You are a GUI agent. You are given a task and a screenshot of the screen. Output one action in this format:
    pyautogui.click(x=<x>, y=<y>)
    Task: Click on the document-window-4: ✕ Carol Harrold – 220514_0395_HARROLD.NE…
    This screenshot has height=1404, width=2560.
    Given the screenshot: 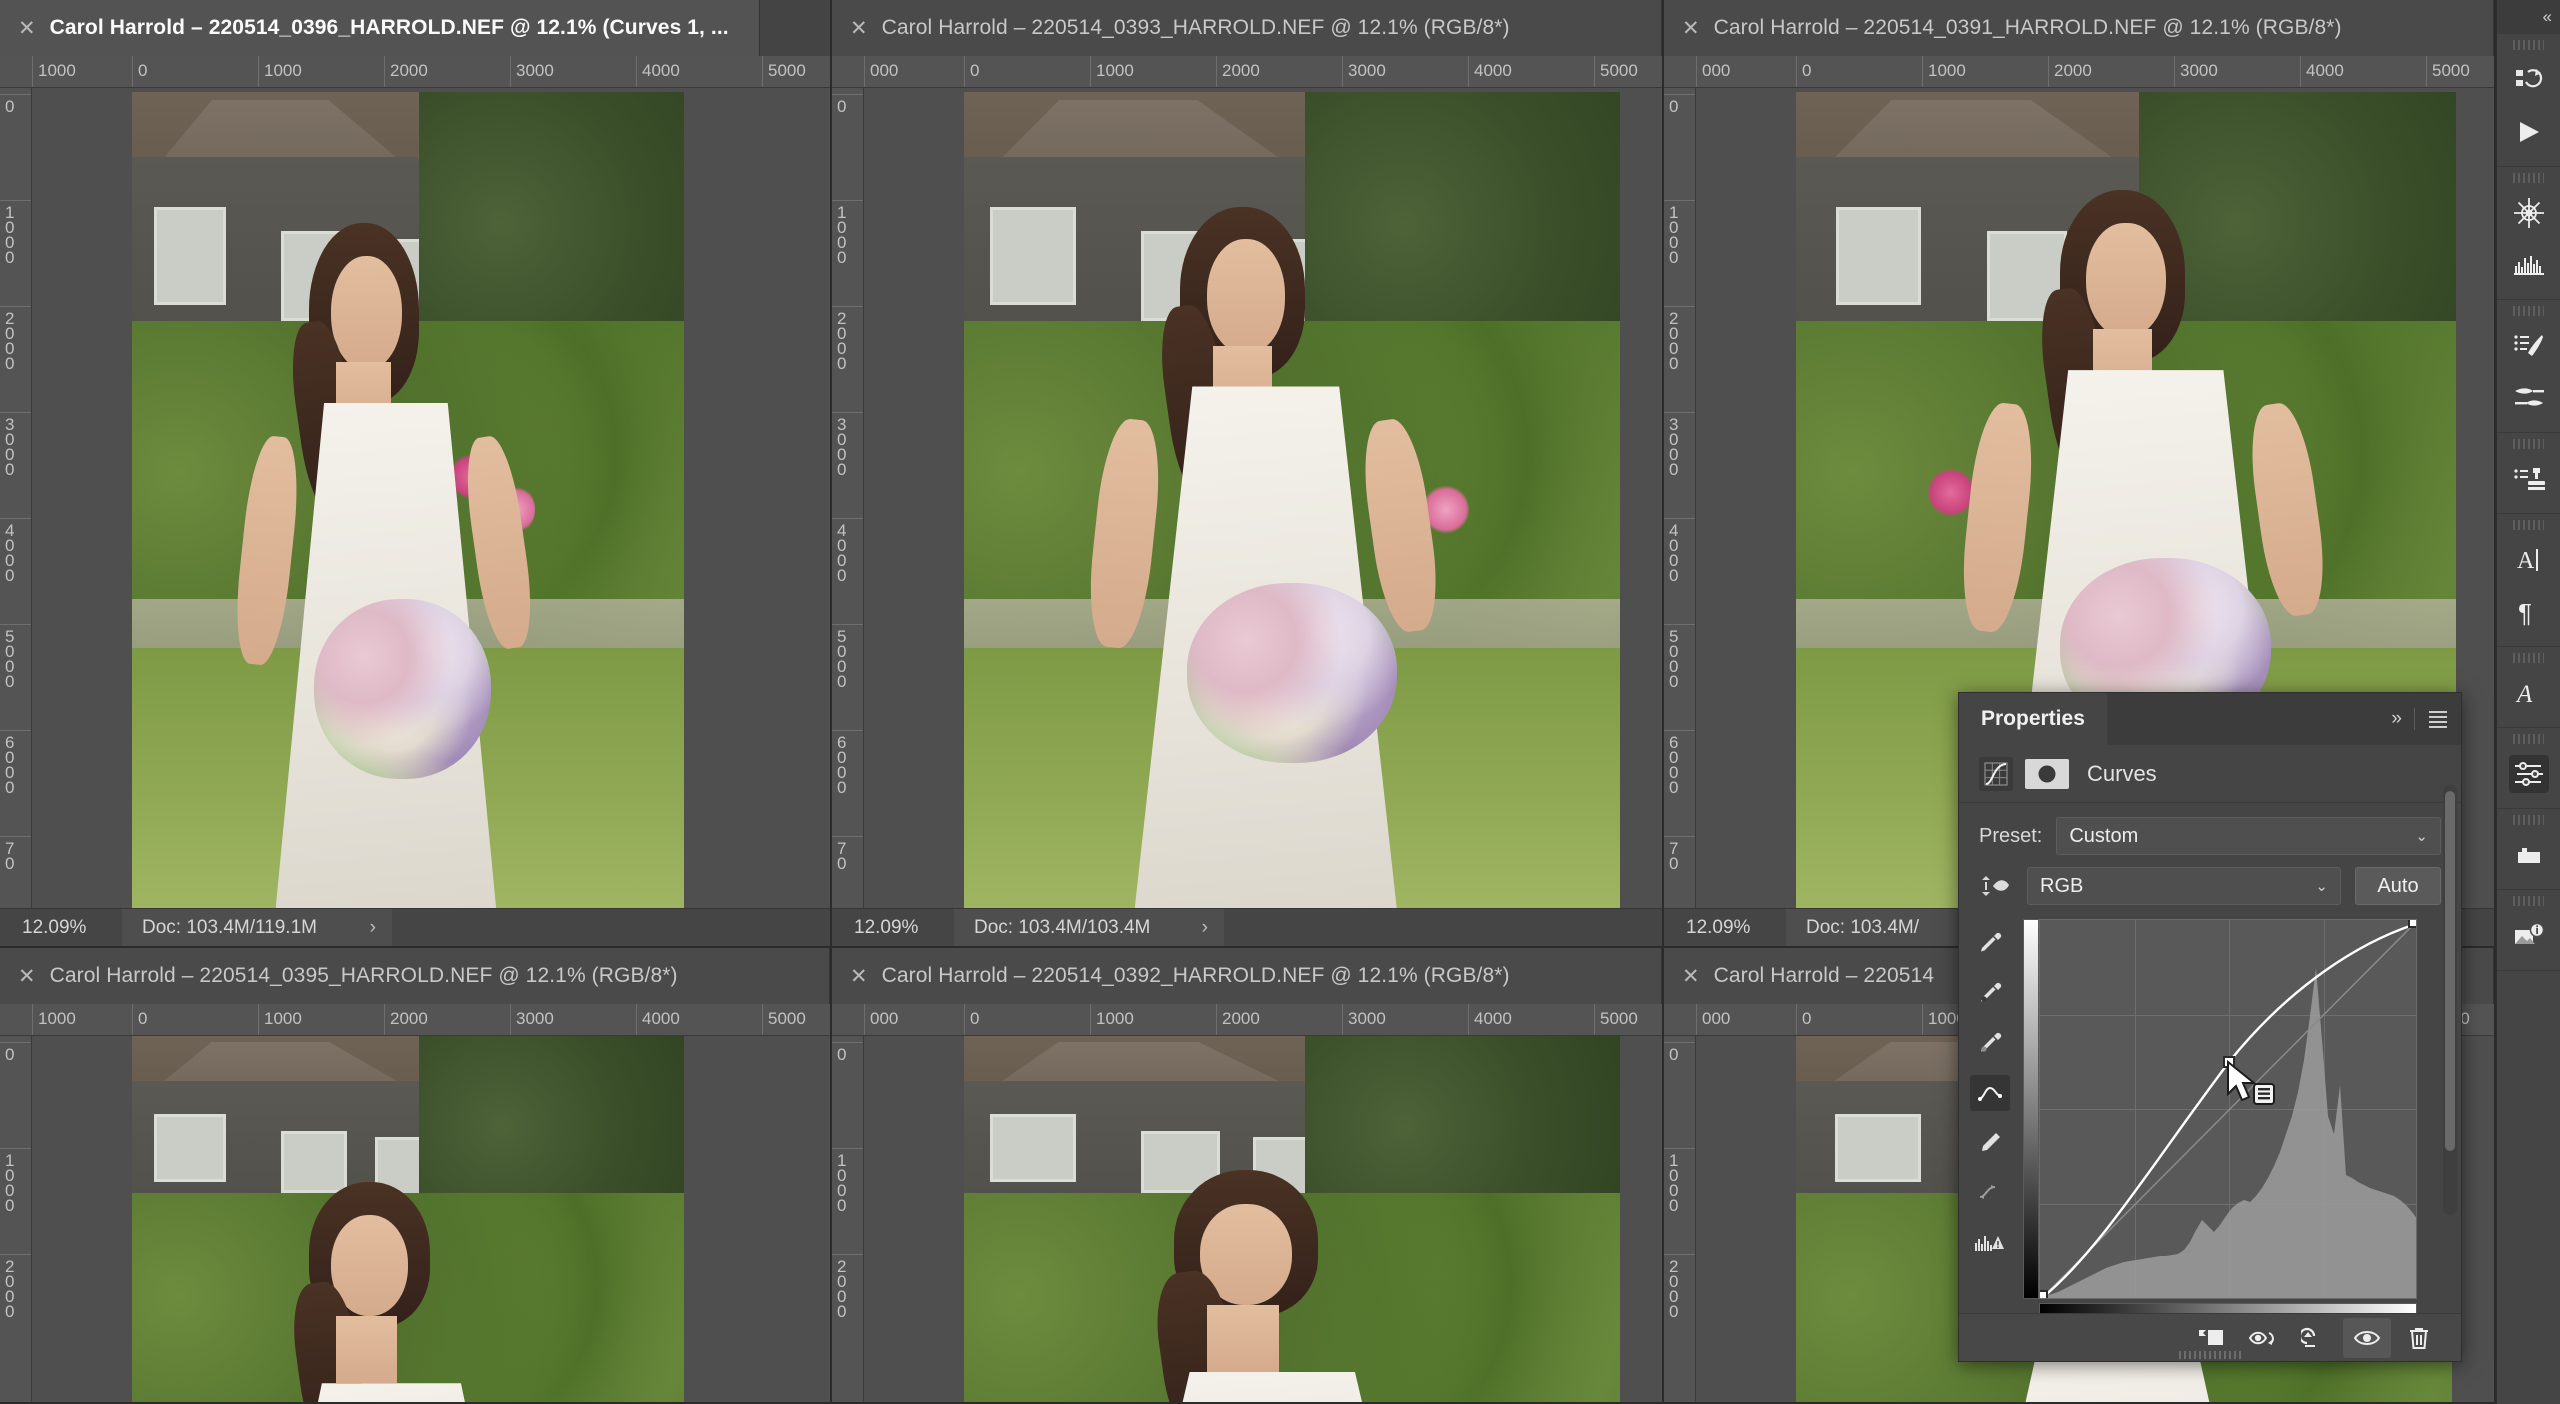 What is the action you would take?
    pyautogui.click(x=416, y=1176)
    